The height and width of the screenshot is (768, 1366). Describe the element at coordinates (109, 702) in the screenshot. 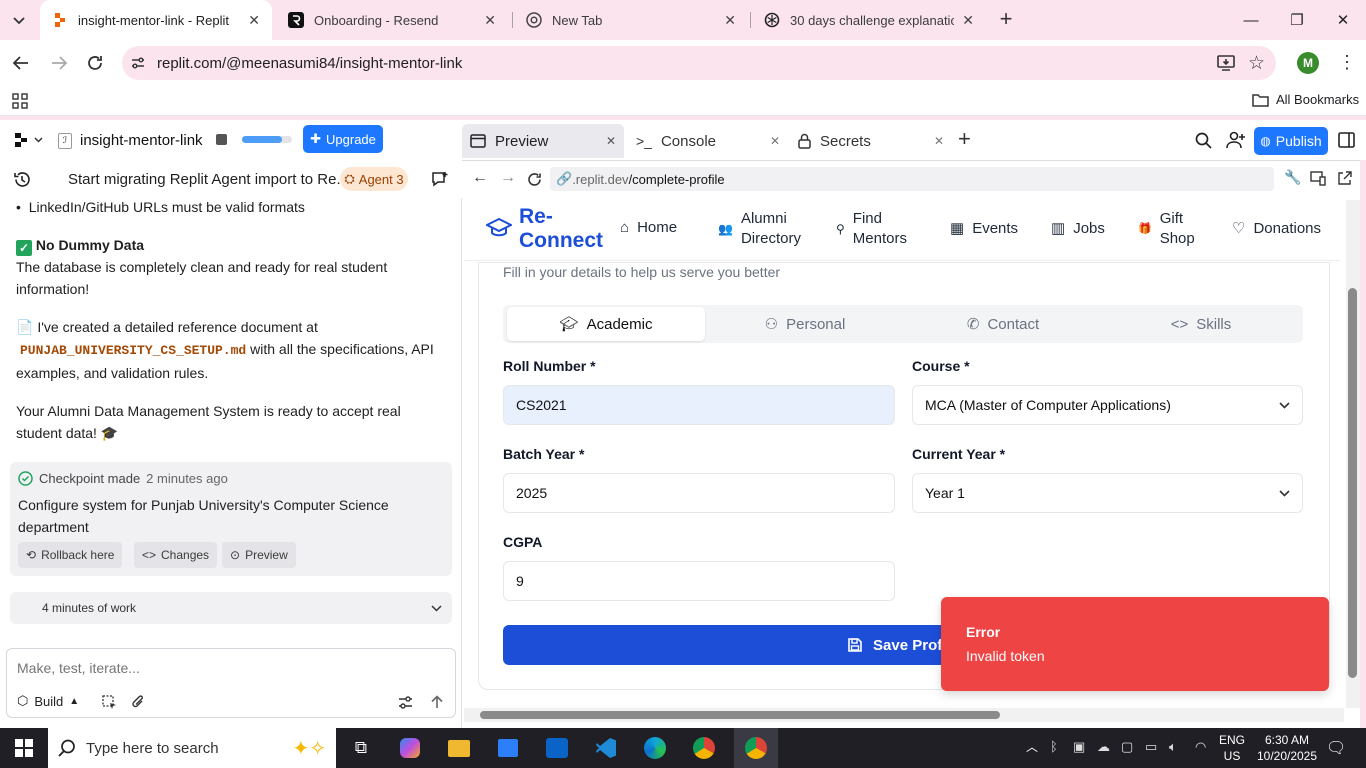

I see `select-element-icon` at that location.